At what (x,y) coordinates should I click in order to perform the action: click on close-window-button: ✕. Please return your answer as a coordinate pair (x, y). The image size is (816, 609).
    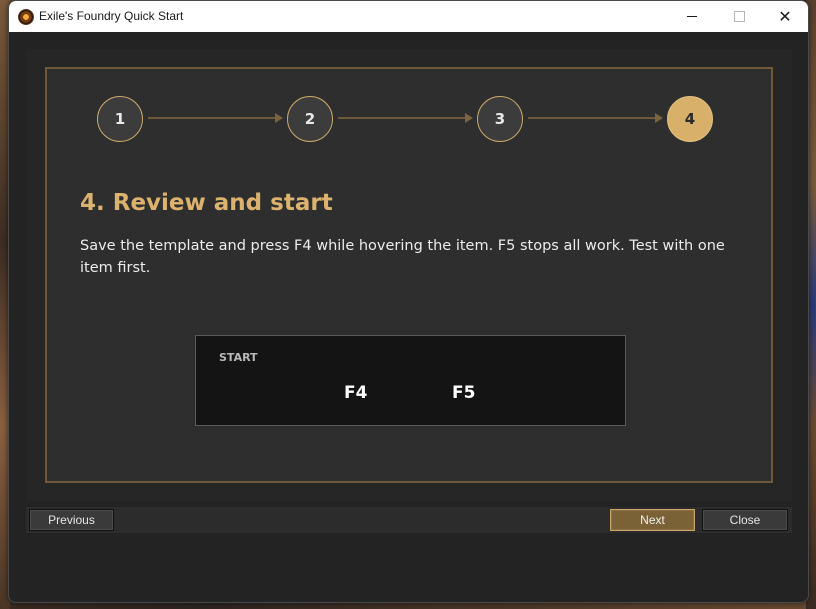
    Looking at the image, I should click on (785, 16).